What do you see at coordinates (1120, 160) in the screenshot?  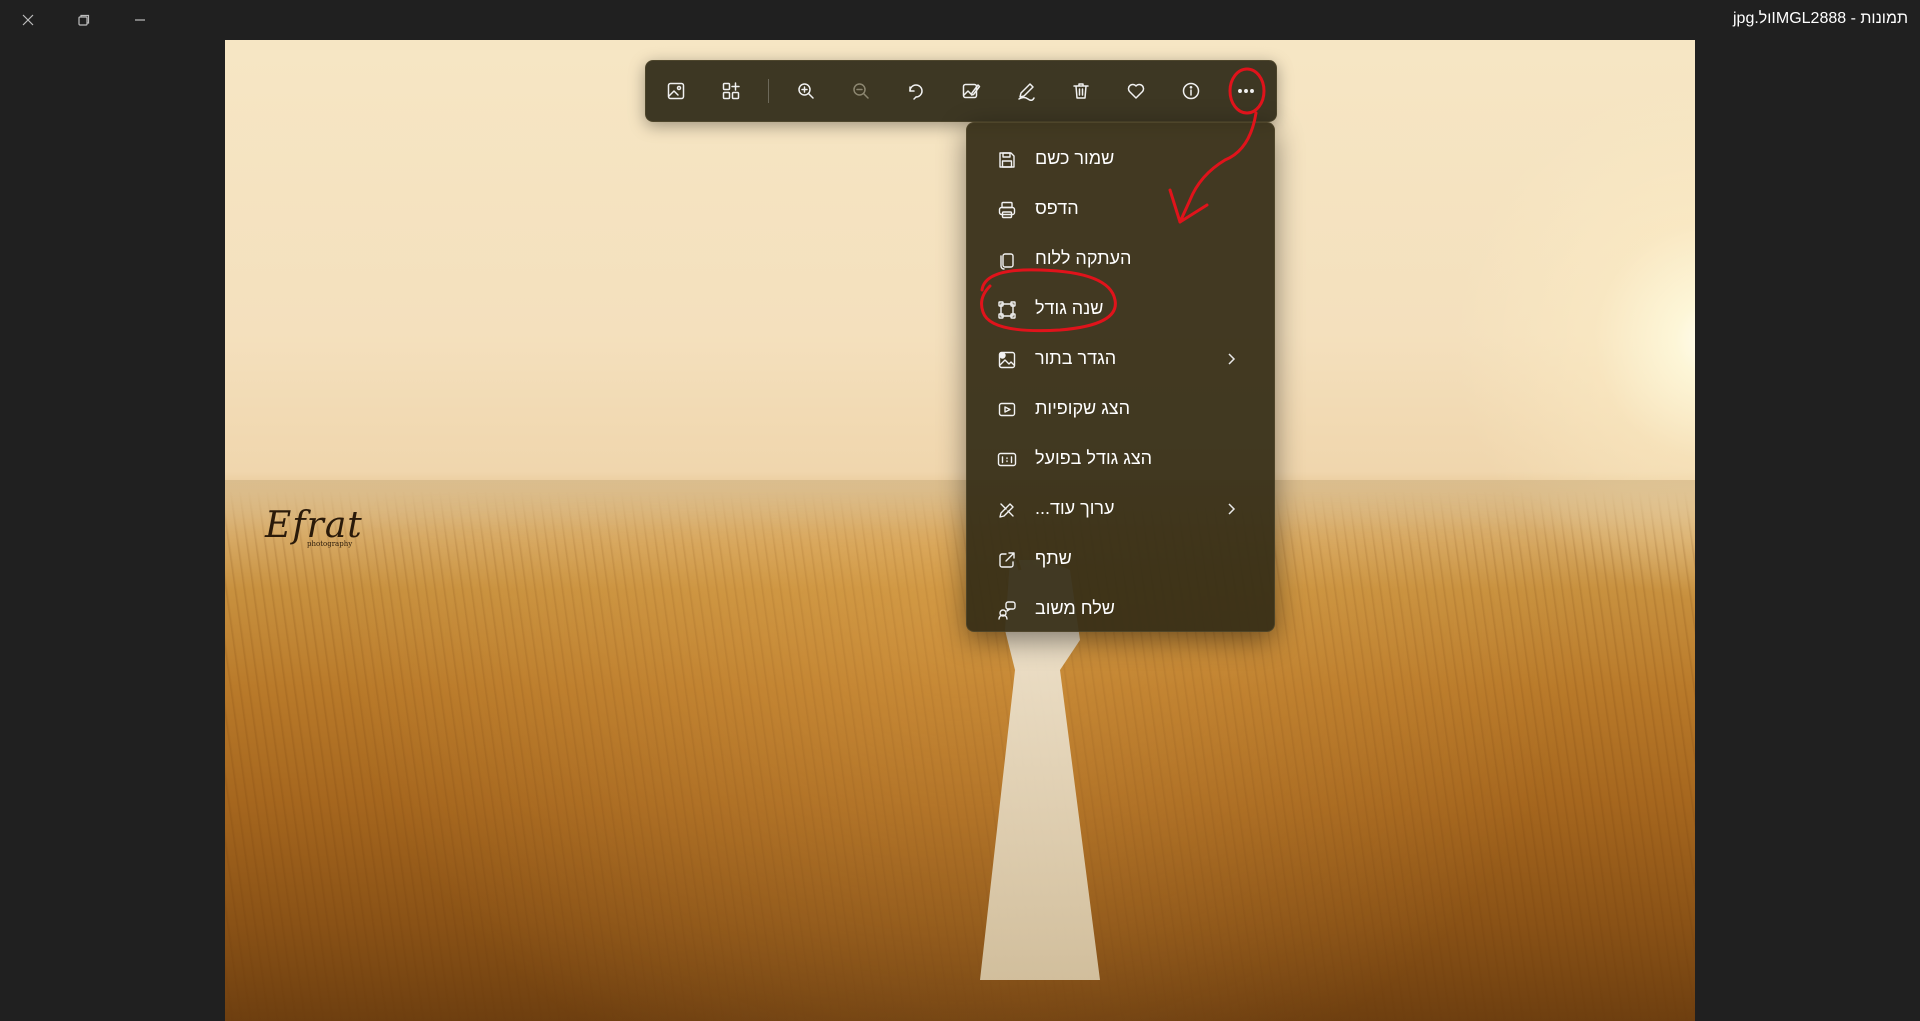 I see `menu-item-save-as: שמור כשם` at bounding box center [1120, 160].